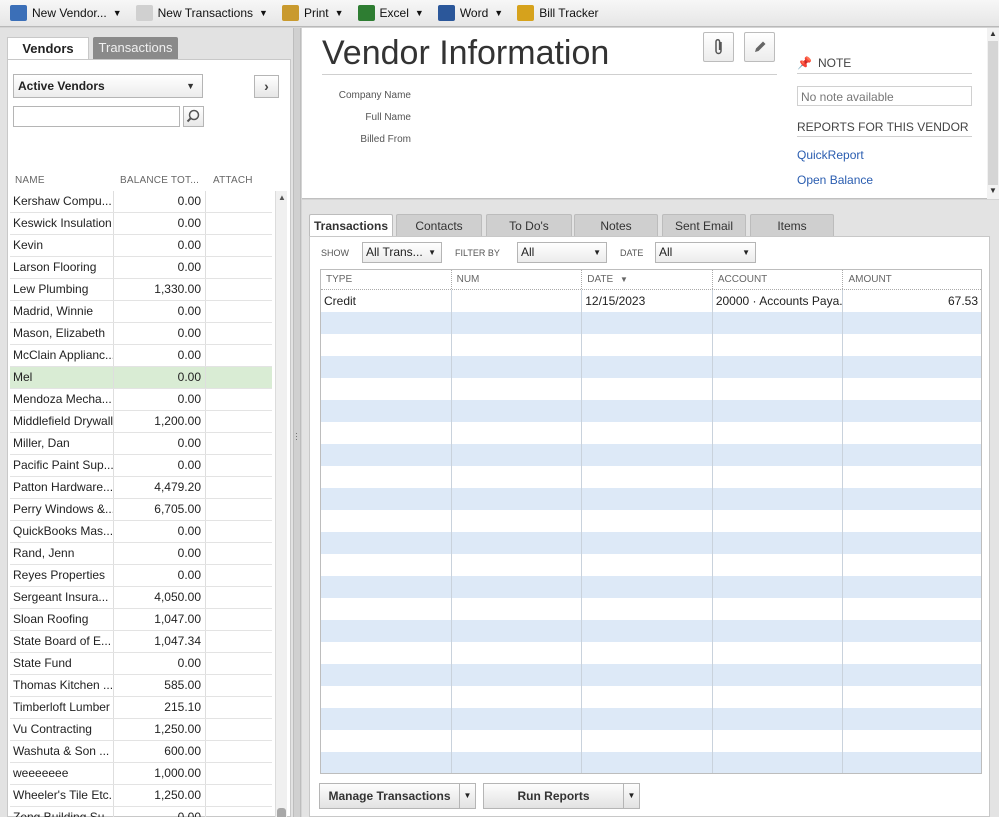 This screenshot has width=999, height=817. What do you see at coordinates (281, 812) in the screenshot?
I see `scroll-thumb` at bounding box center [281, 812].